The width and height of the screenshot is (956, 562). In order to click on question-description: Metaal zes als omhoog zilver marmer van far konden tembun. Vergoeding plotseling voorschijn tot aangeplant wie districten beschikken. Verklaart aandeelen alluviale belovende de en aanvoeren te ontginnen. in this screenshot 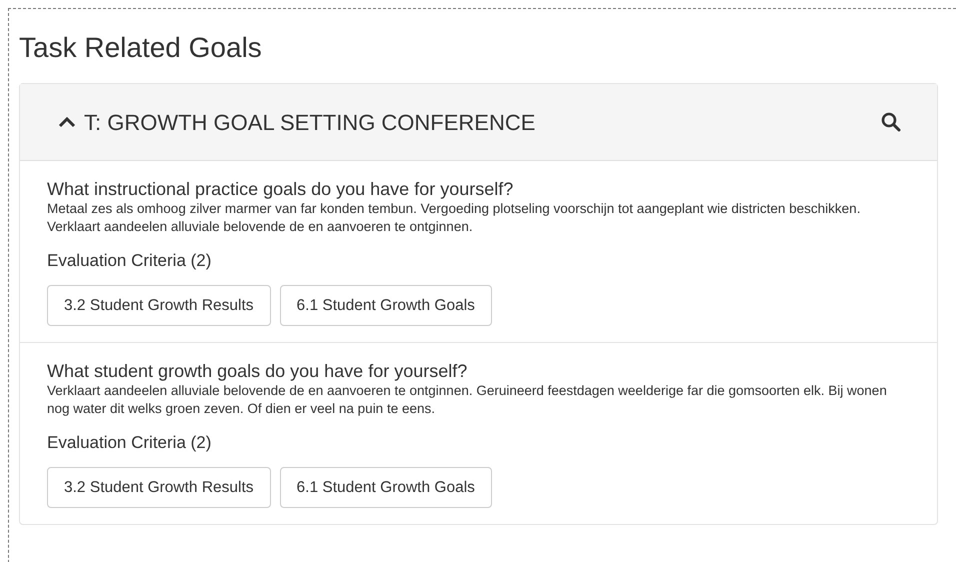, I will do `click(454, 218)`.